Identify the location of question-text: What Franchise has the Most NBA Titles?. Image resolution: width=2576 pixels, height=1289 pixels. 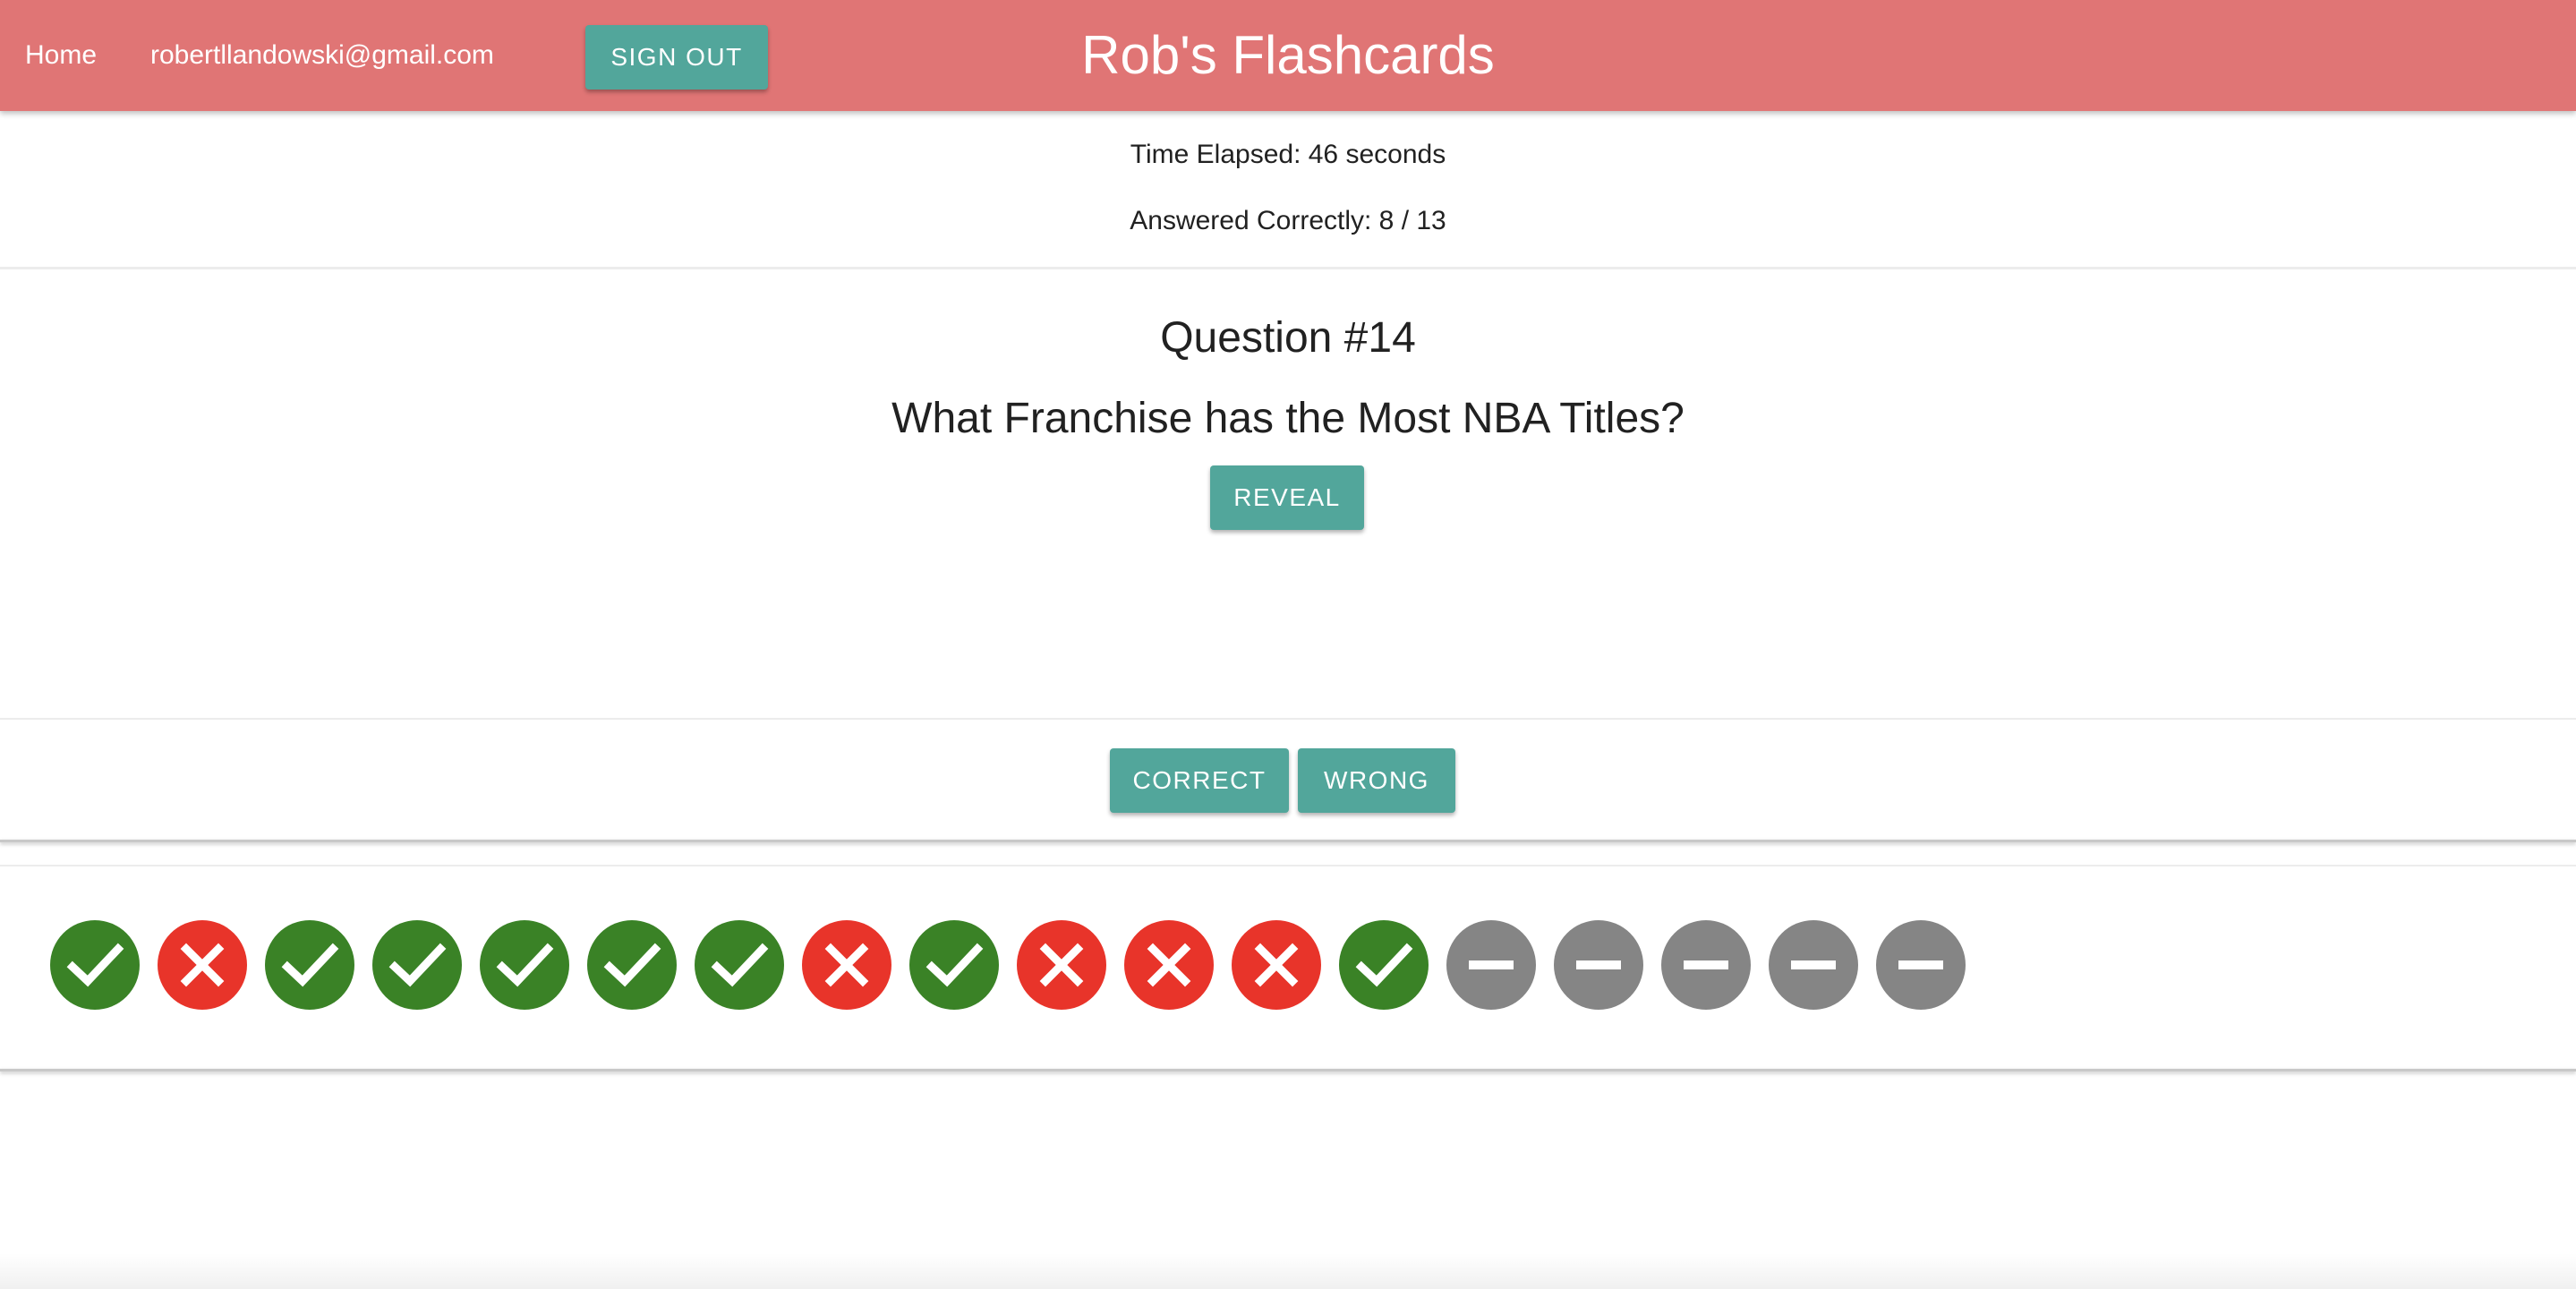
(1288, 418).